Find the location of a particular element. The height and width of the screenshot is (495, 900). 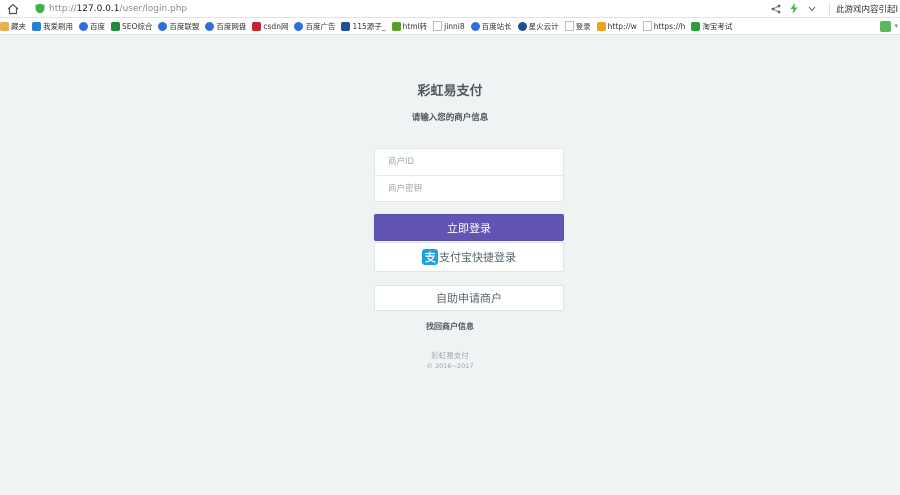

bookmark-item: 藏夹 is located at coordinates (13, 26).